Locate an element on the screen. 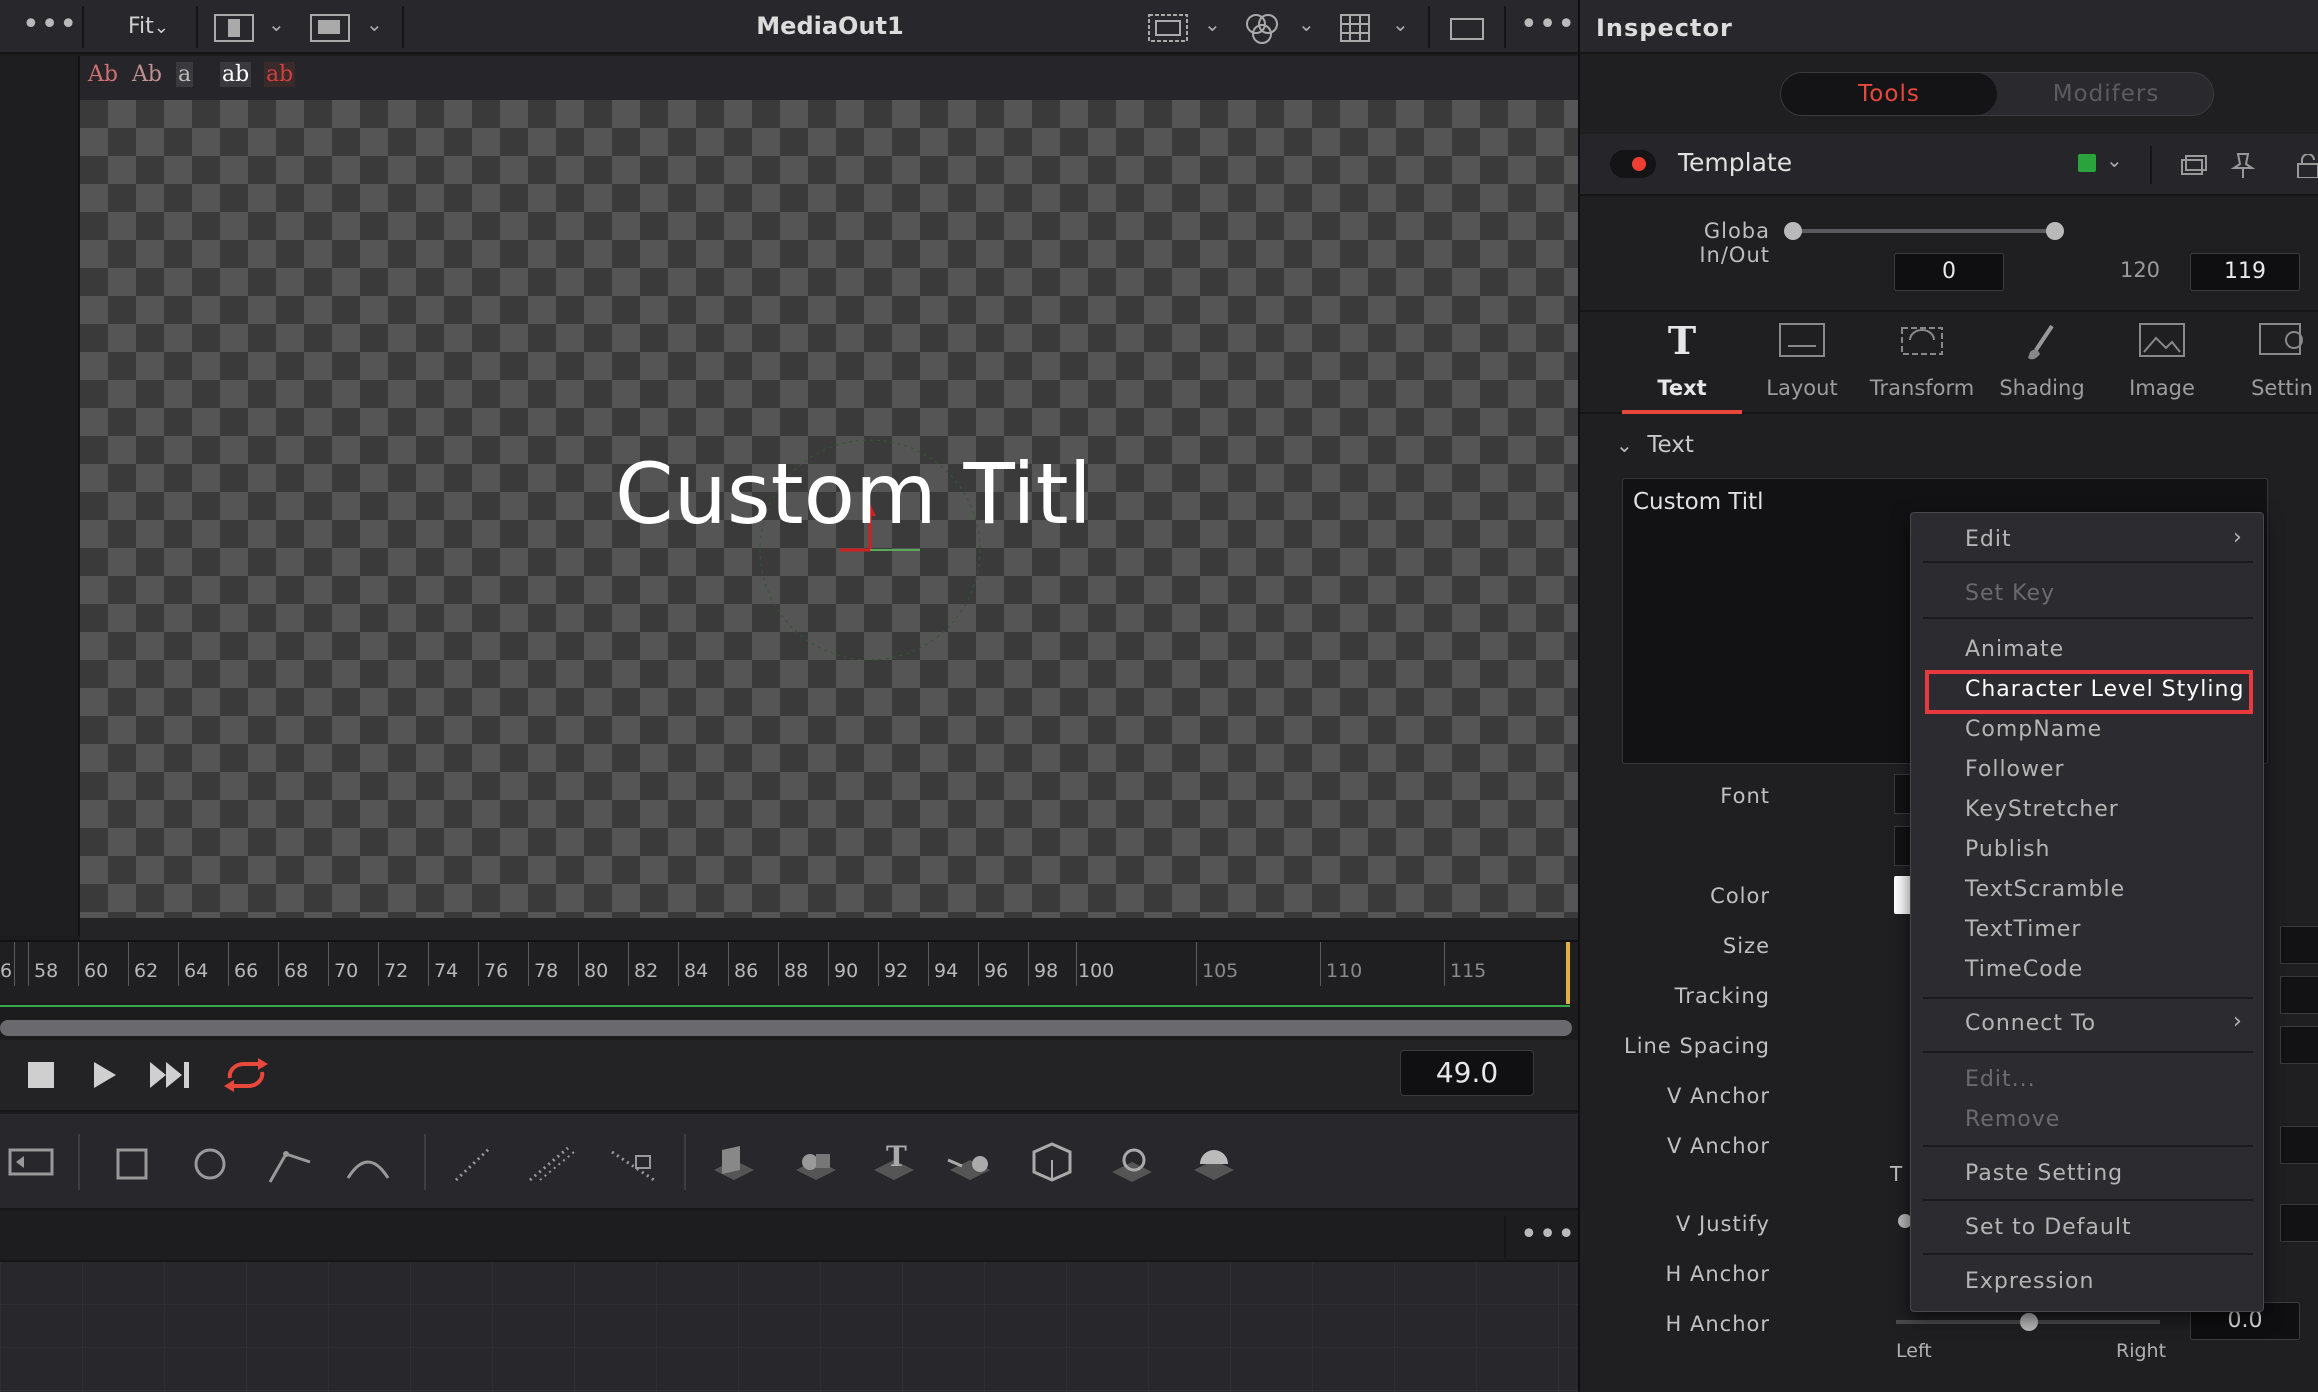 This screenshot has height=1392, width=2318. ellipse-mask-icon is located at coordinates (210, 1164).